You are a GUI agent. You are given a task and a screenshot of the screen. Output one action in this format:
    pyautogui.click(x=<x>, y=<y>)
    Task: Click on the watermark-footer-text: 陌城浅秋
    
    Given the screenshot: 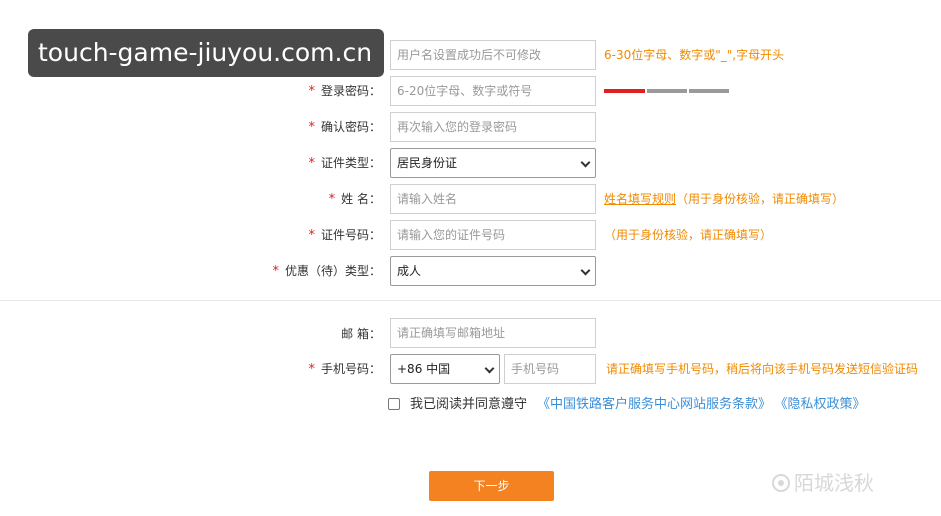 What is the action you would take?
    pyautogui.click(x=834, y=483)
    